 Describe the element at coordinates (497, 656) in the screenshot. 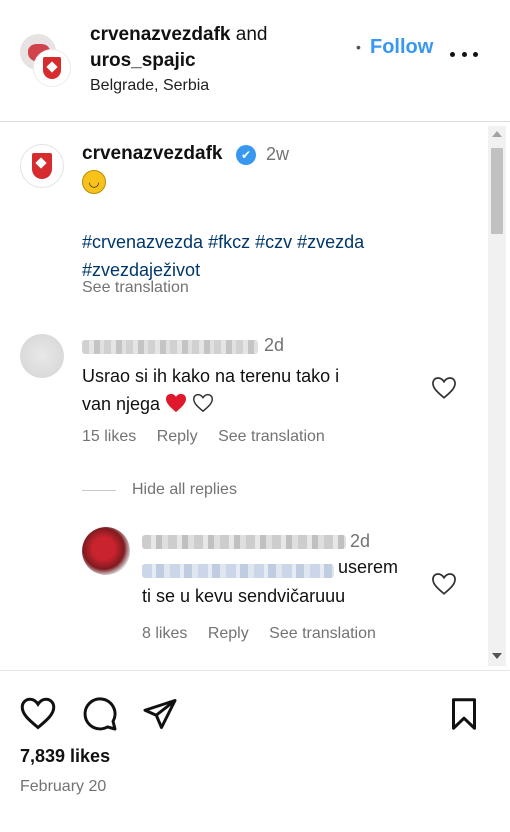

I see `scroll-down-arrow-icon` at that location.